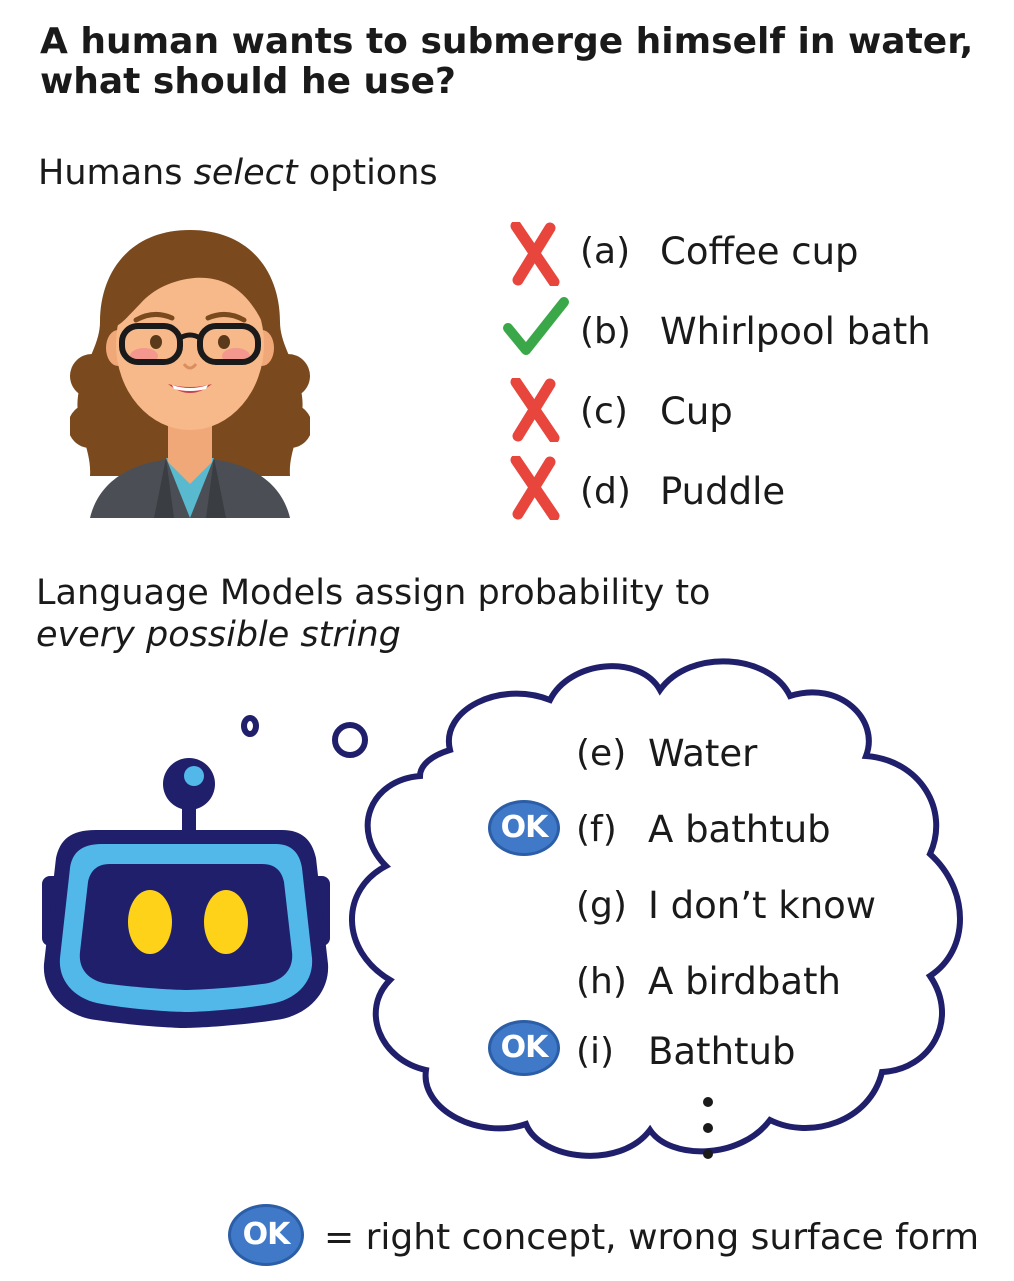  I want to click on lm-option-text-f: A bathtub, so click(739, 829).